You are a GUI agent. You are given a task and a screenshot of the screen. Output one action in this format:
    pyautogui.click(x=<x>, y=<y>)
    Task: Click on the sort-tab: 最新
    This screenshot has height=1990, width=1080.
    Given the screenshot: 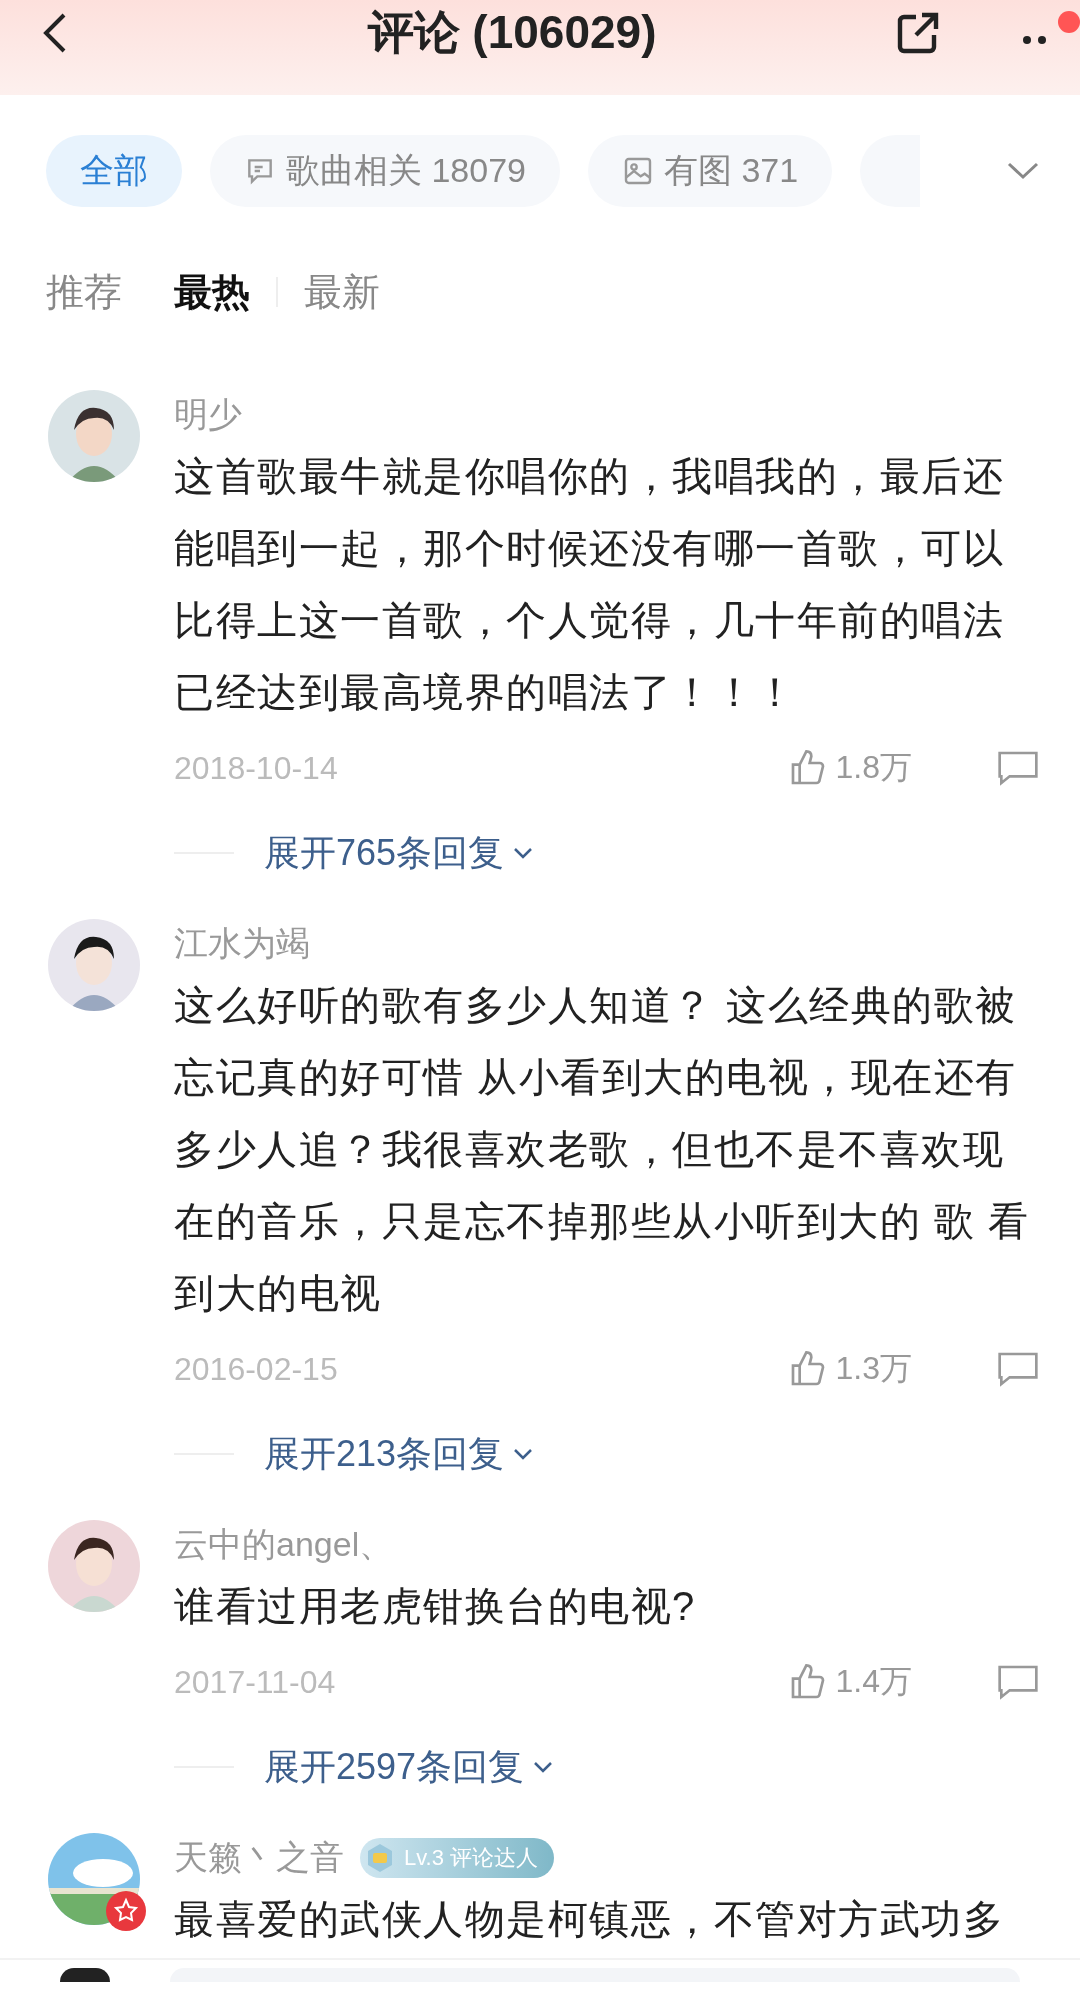 What is the action you would take?
    pyautogui.click(x=342, y=292)
    